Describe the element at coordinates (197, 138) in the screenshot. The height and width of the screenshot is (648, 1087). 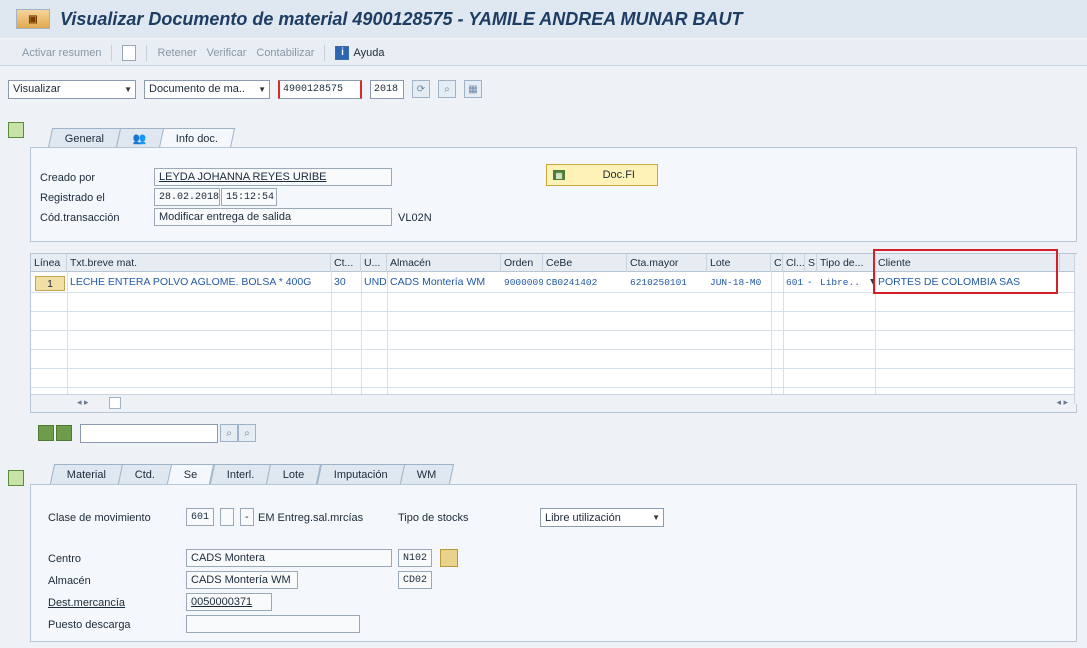
I see `tab-info-doc: Info doc.` at that location.